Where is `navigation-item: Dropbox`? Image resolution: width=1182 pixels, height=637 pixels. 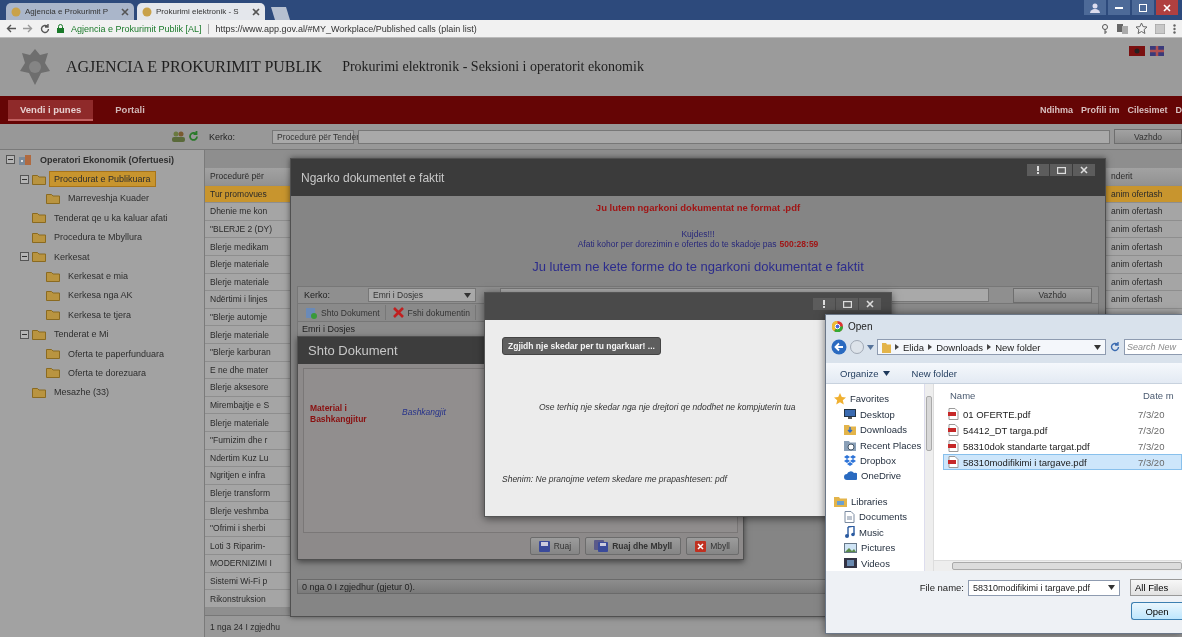 navigation-item: Dropbox is located at coordinates (878, 461).